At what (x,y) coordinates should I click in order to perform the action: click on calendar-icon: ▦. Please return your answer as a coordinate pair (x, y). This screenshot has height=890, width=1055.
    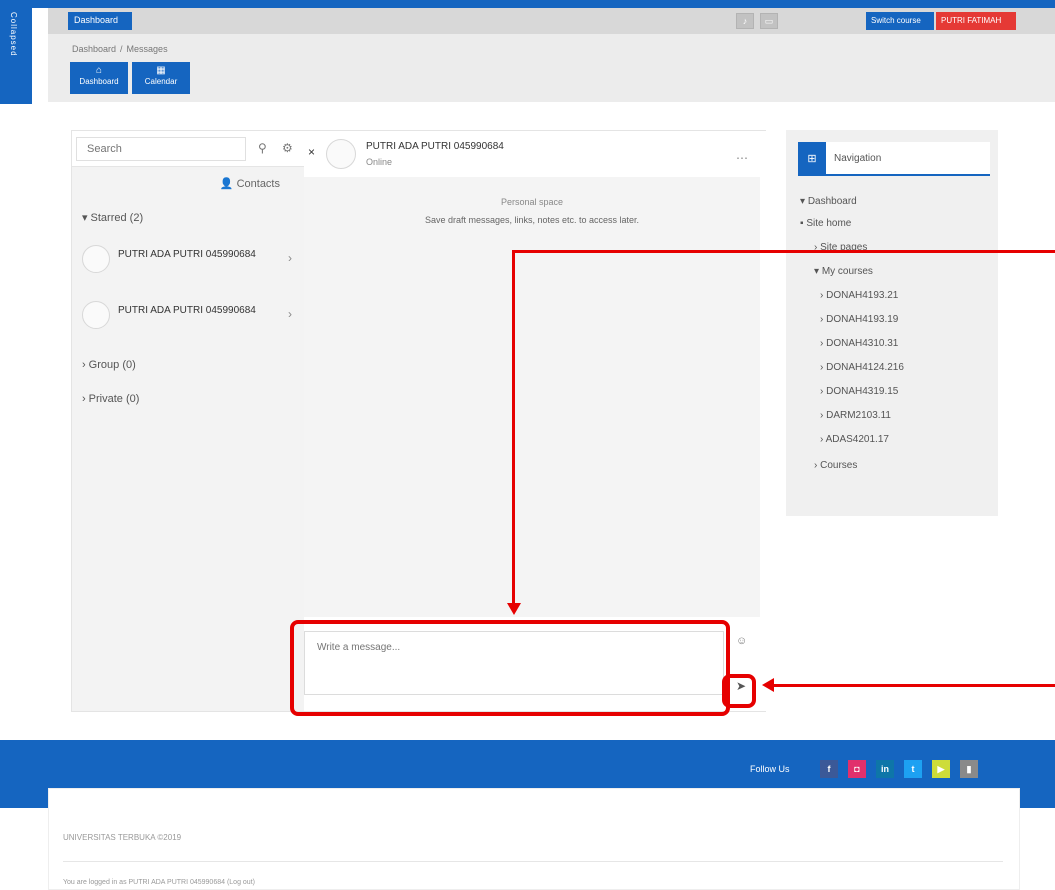
    Looking at the image, I should click on (161, 70).